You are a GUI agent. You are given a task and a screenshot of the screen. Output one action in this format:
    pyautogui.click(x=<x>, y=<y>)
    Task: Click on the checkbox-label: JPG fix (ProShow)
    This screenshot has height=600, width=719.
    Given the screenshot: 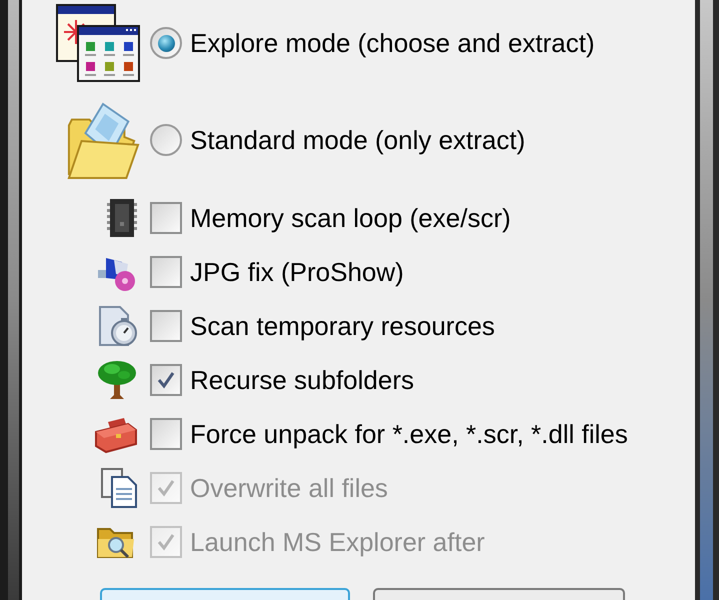 What is the action you would take?
    pyautogui.click(x=297, y=272)
    